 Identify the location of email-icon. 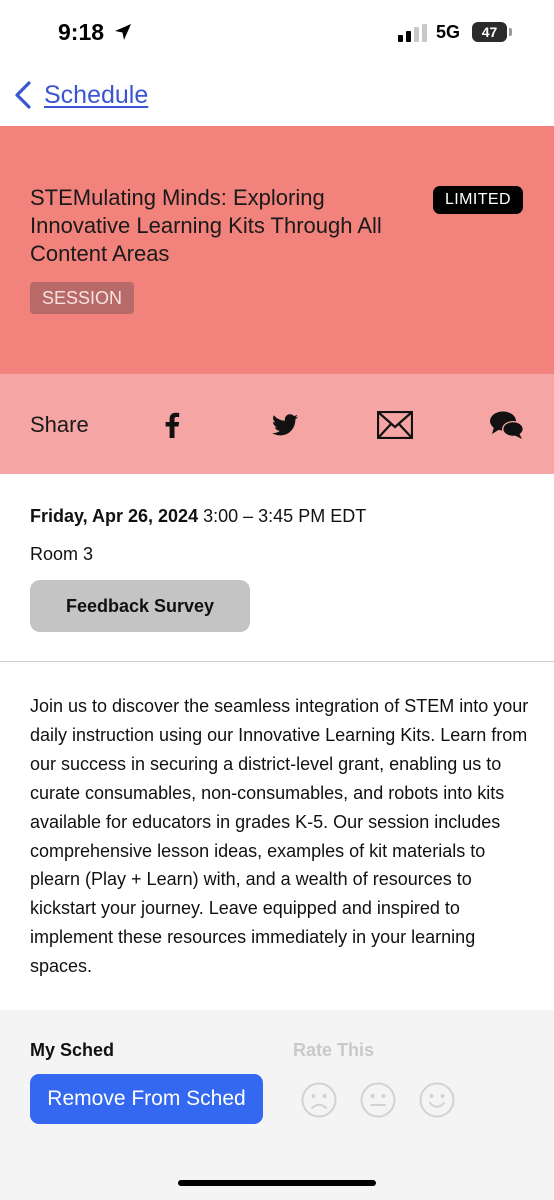
(395, 425).